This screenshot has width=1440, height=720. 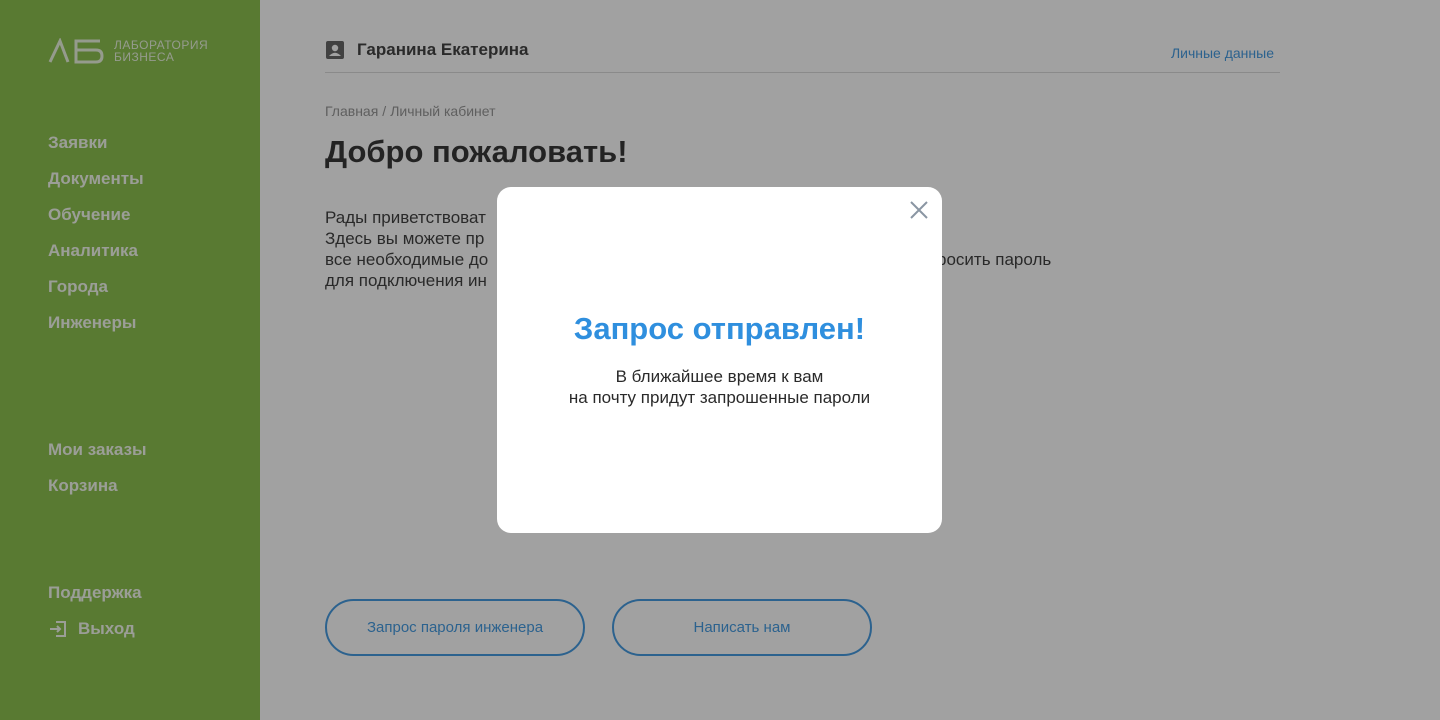 I want to click on modal-title: Запрос отправлен!, so click(x=719, y=328).